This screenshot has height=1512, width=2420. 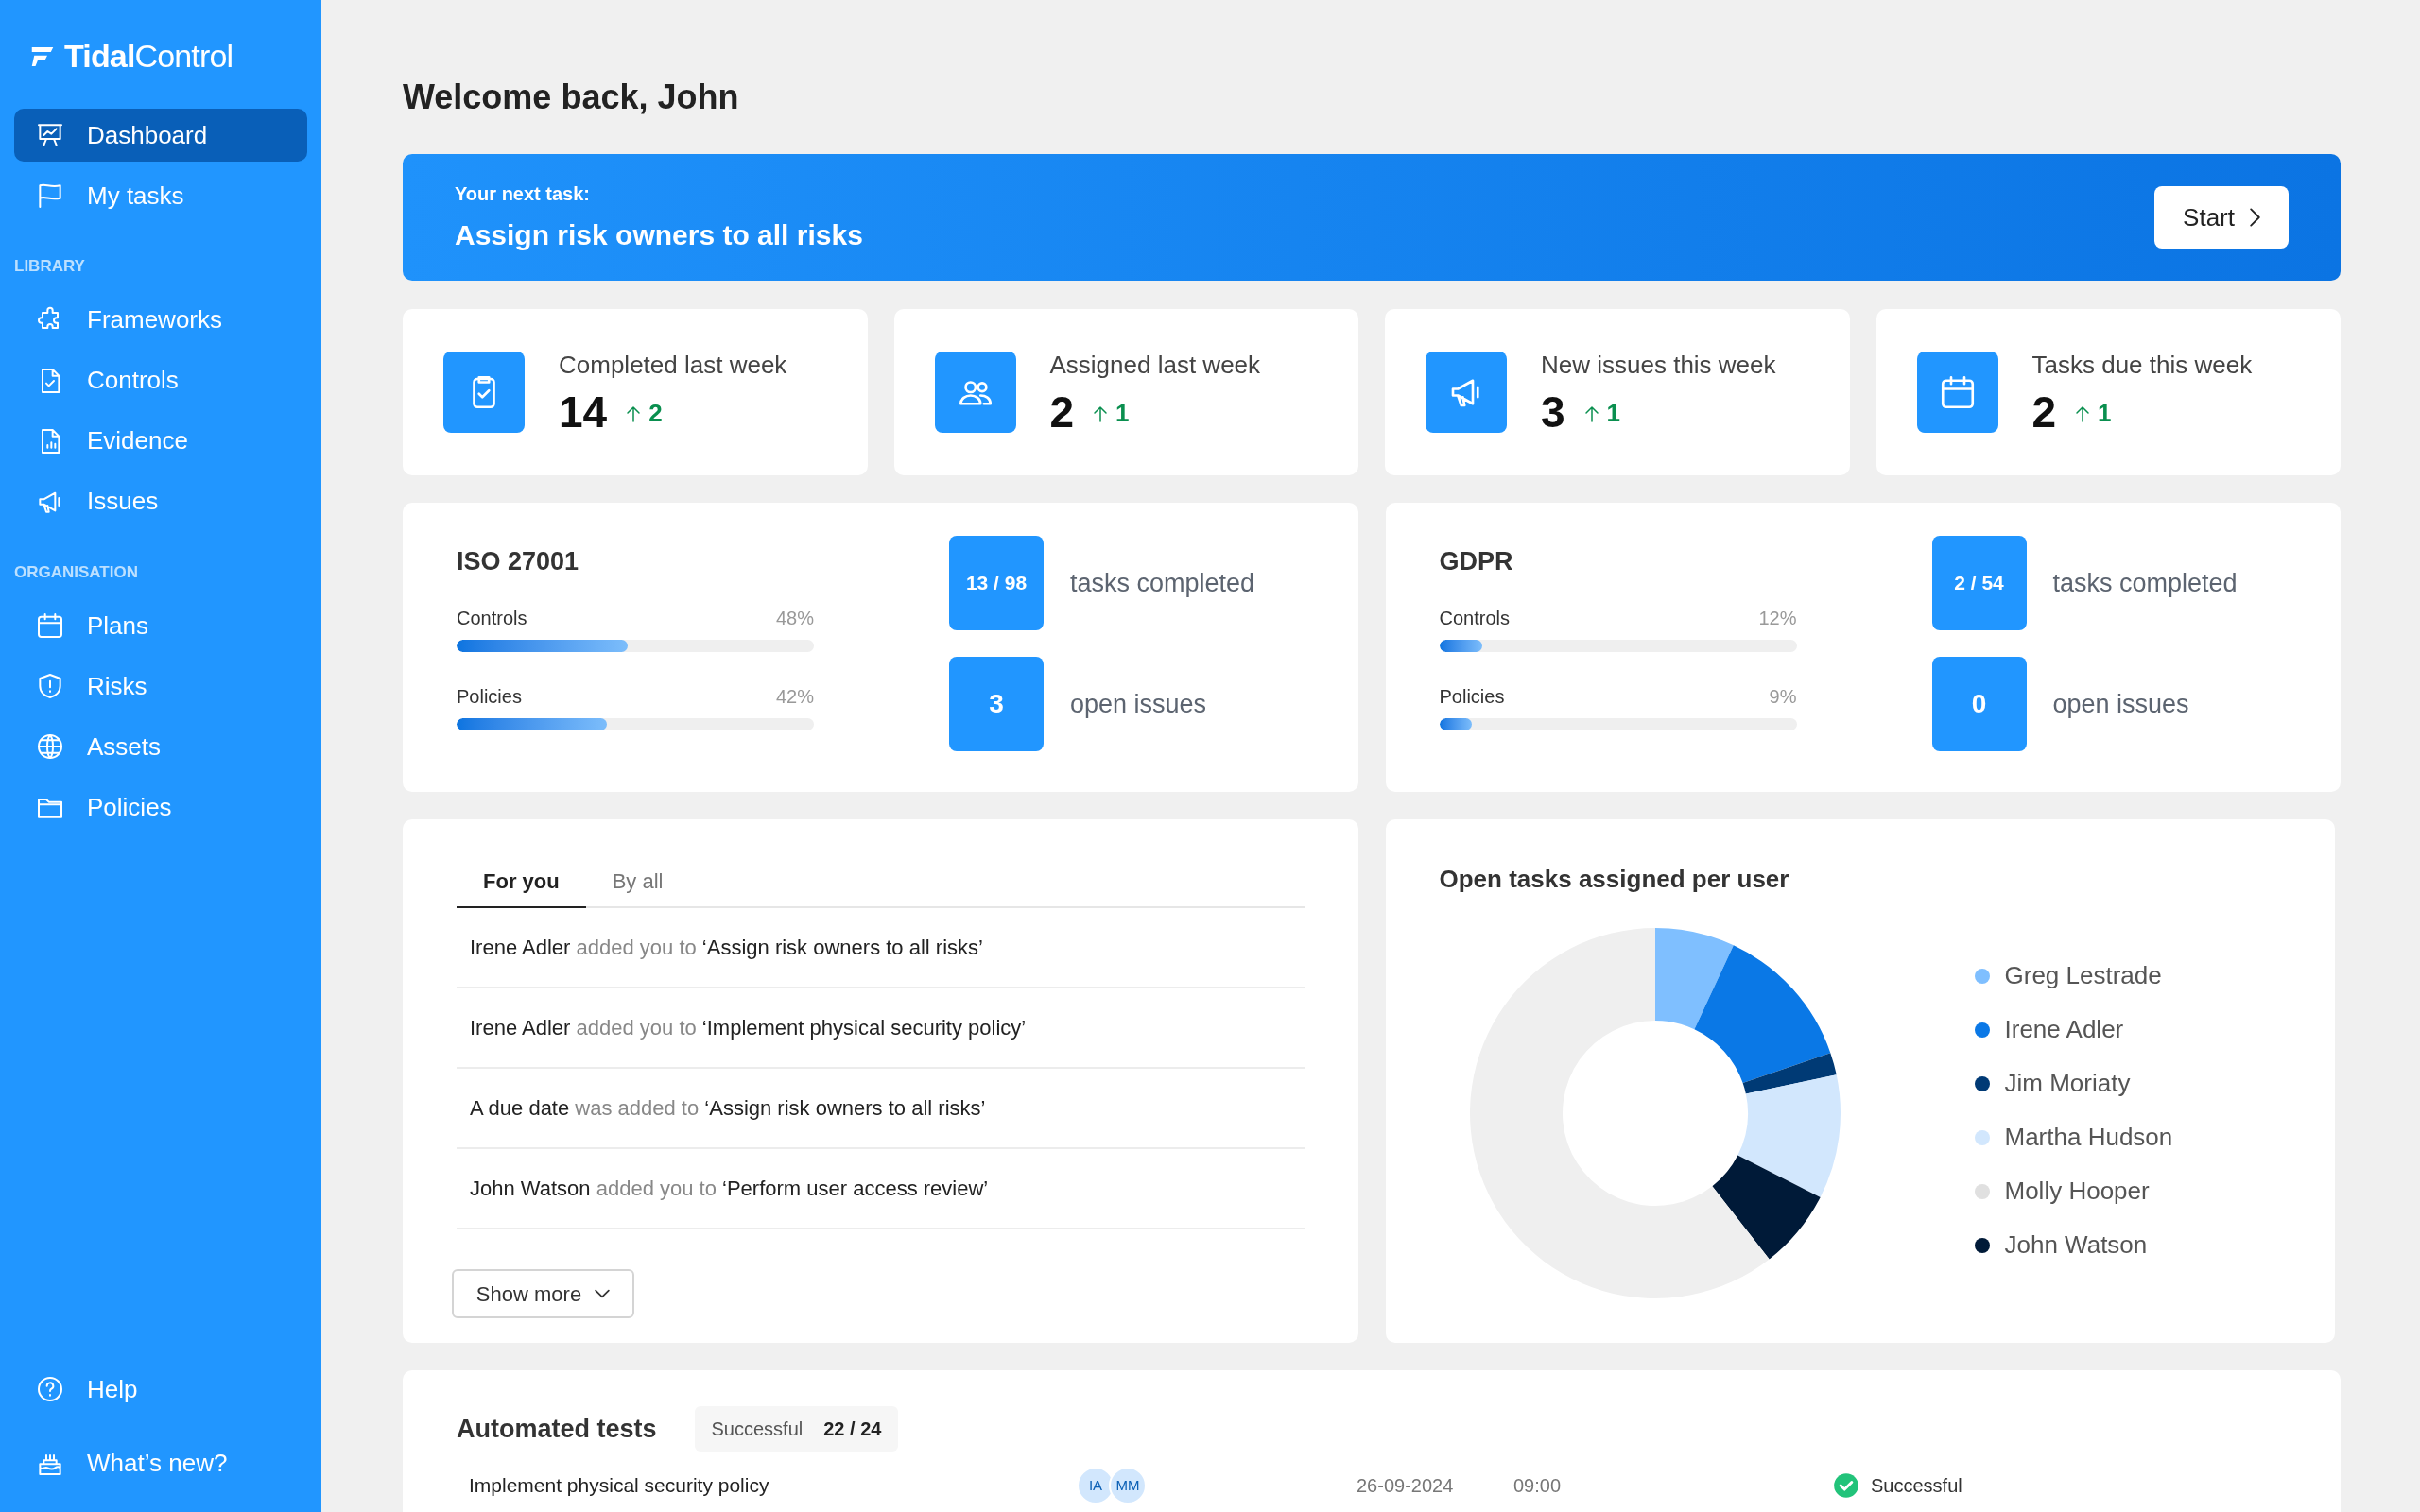 I want to click on feed-tab: By all, so click(x=637, y=881).